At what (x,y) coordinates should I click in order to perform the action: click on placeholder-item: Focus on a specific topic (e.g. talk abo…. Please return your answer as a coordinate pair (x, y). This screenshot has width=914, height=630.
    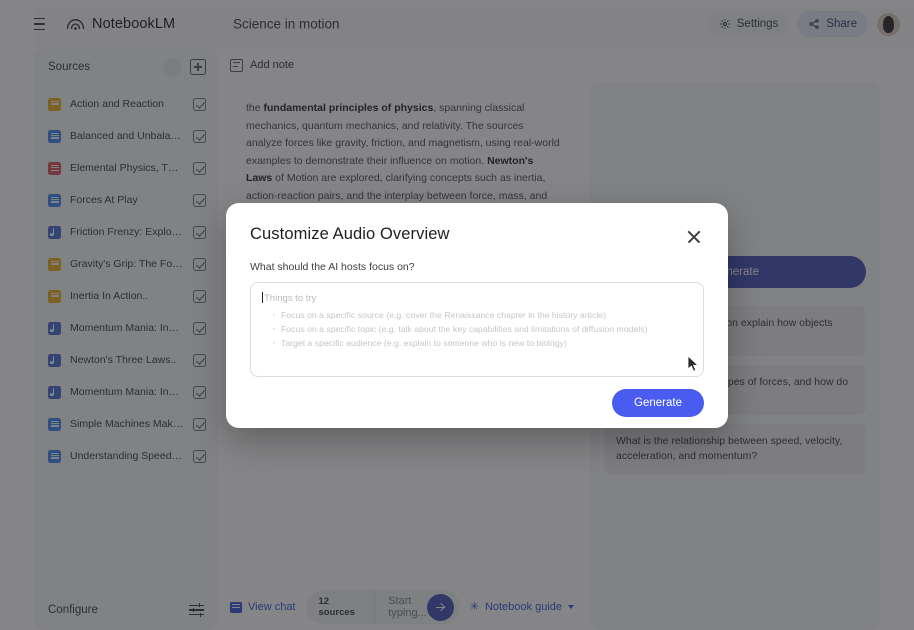
    Looking at the image, I should click on (477, 328).